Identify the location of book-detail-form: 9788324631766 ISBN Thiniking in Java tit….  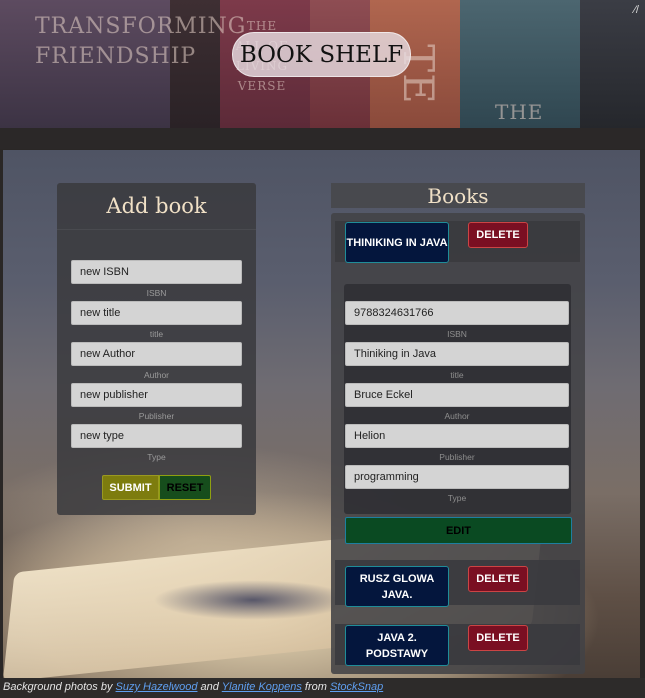
(457, 399).